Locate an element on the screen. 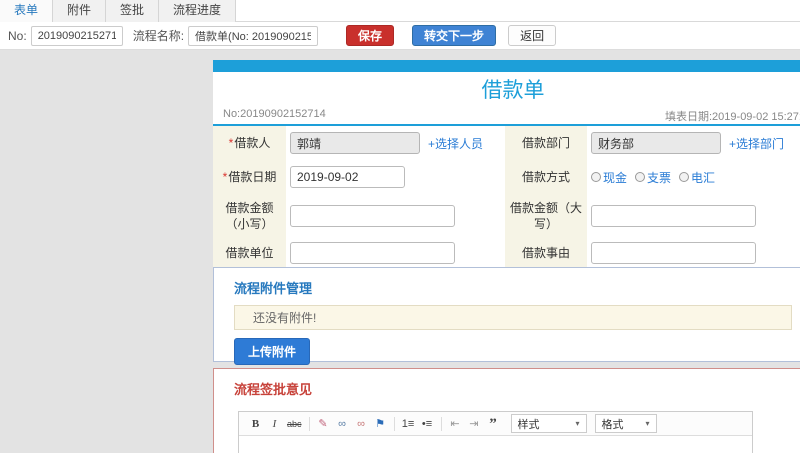  department-input is located at coordinates (656, 143).